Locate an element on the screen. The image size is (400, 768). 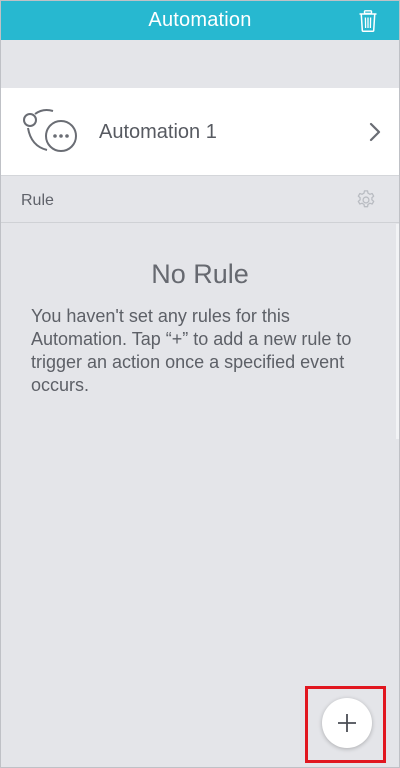
add-rule-button is located at coordinates (347, 723).